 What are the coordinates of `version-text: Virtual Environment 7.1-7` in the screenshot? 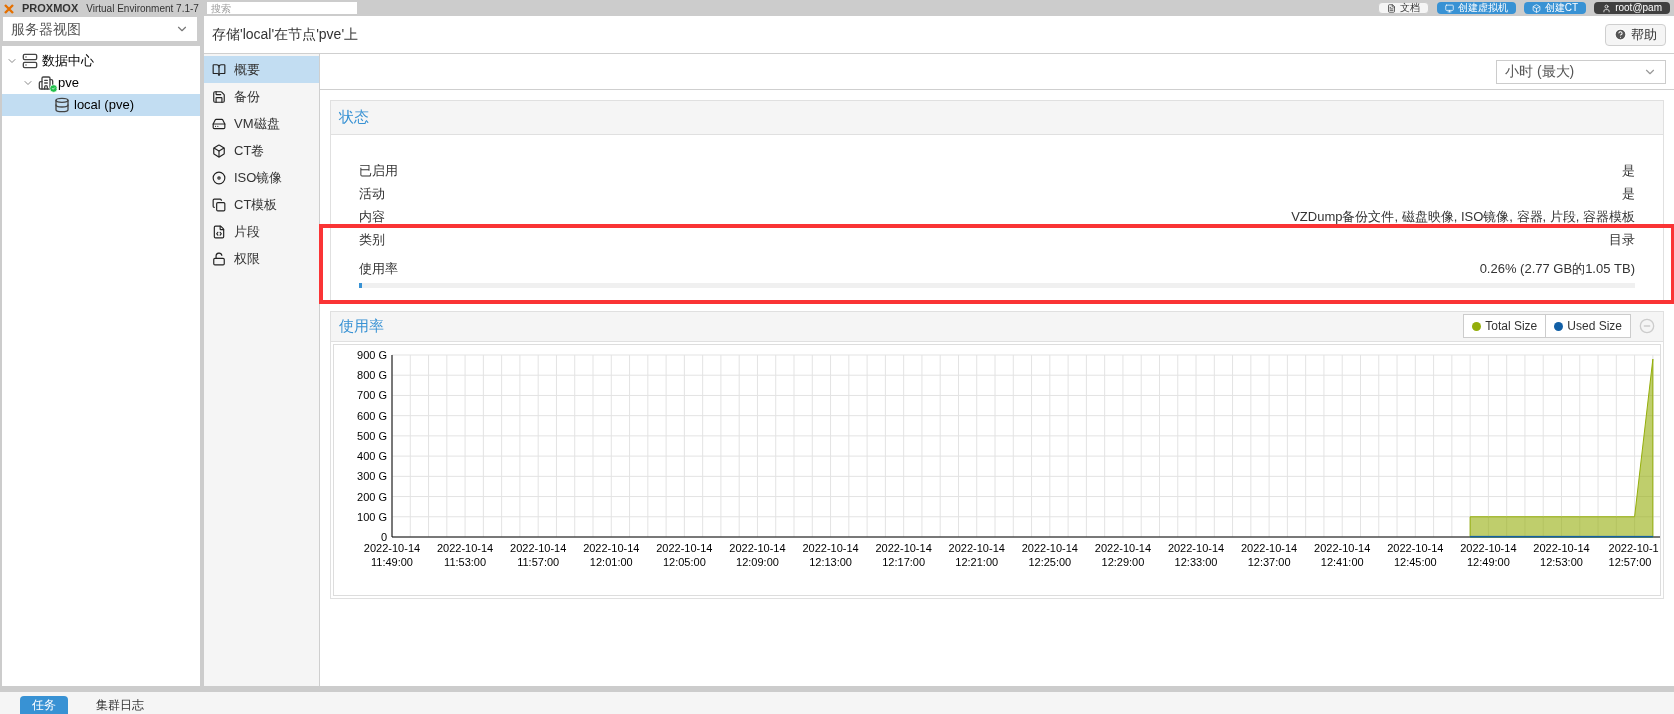 It's located at (142, 9).